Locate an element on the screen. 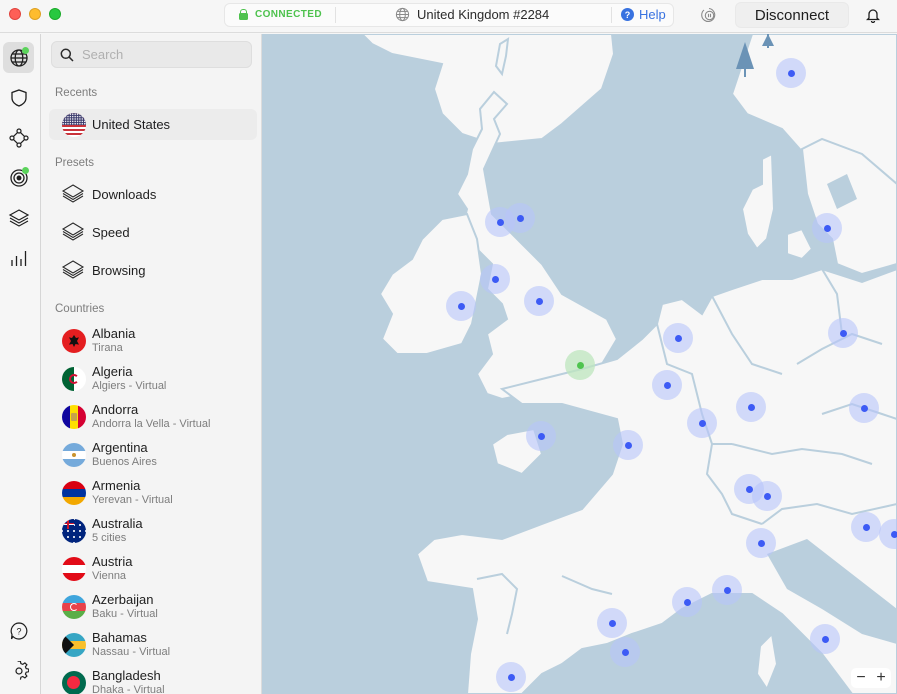 The image size is (897, 694). server-pin-monaco is located at coordinates (727, 590).